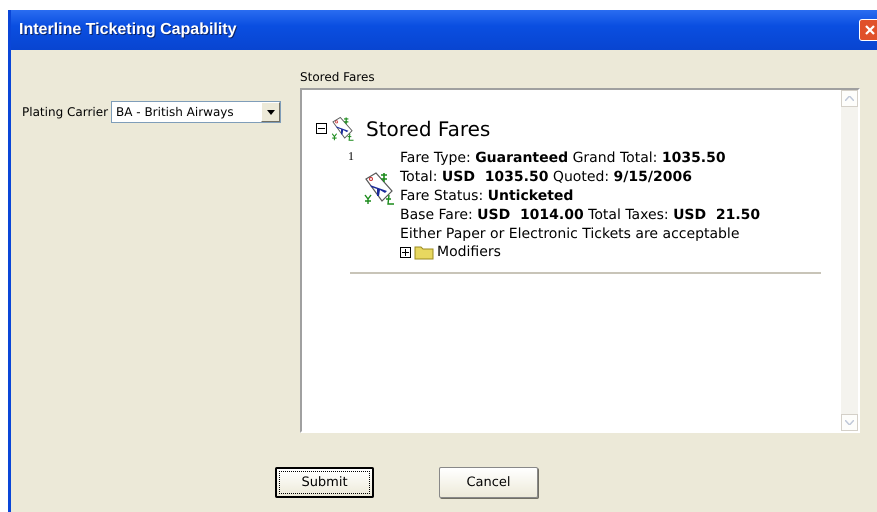 This screenshot has width=877, height=512. What do you see at coordinates (196, 112) in the screenshot?
I see `plating-carrier-dropdown: BA - British Airways` at bounding box center [196, 112].